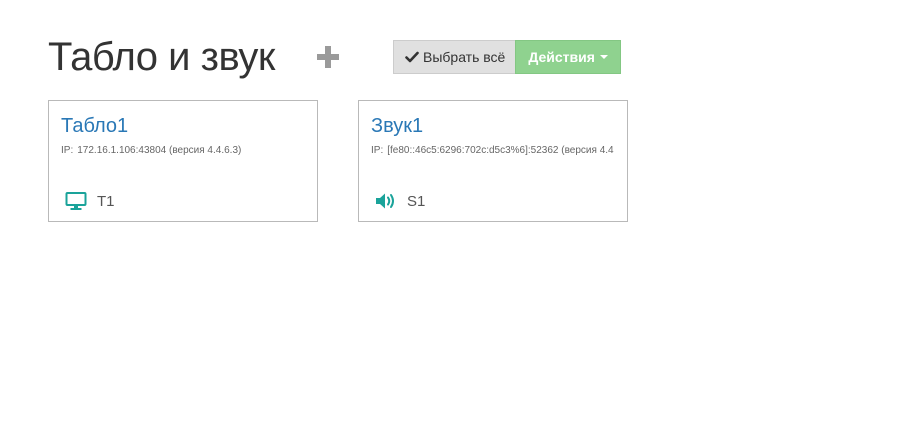  What do you see at coordinates (385, 201) in the screenshot?
I see `speaker-icon` at bounding box center [385, 201].